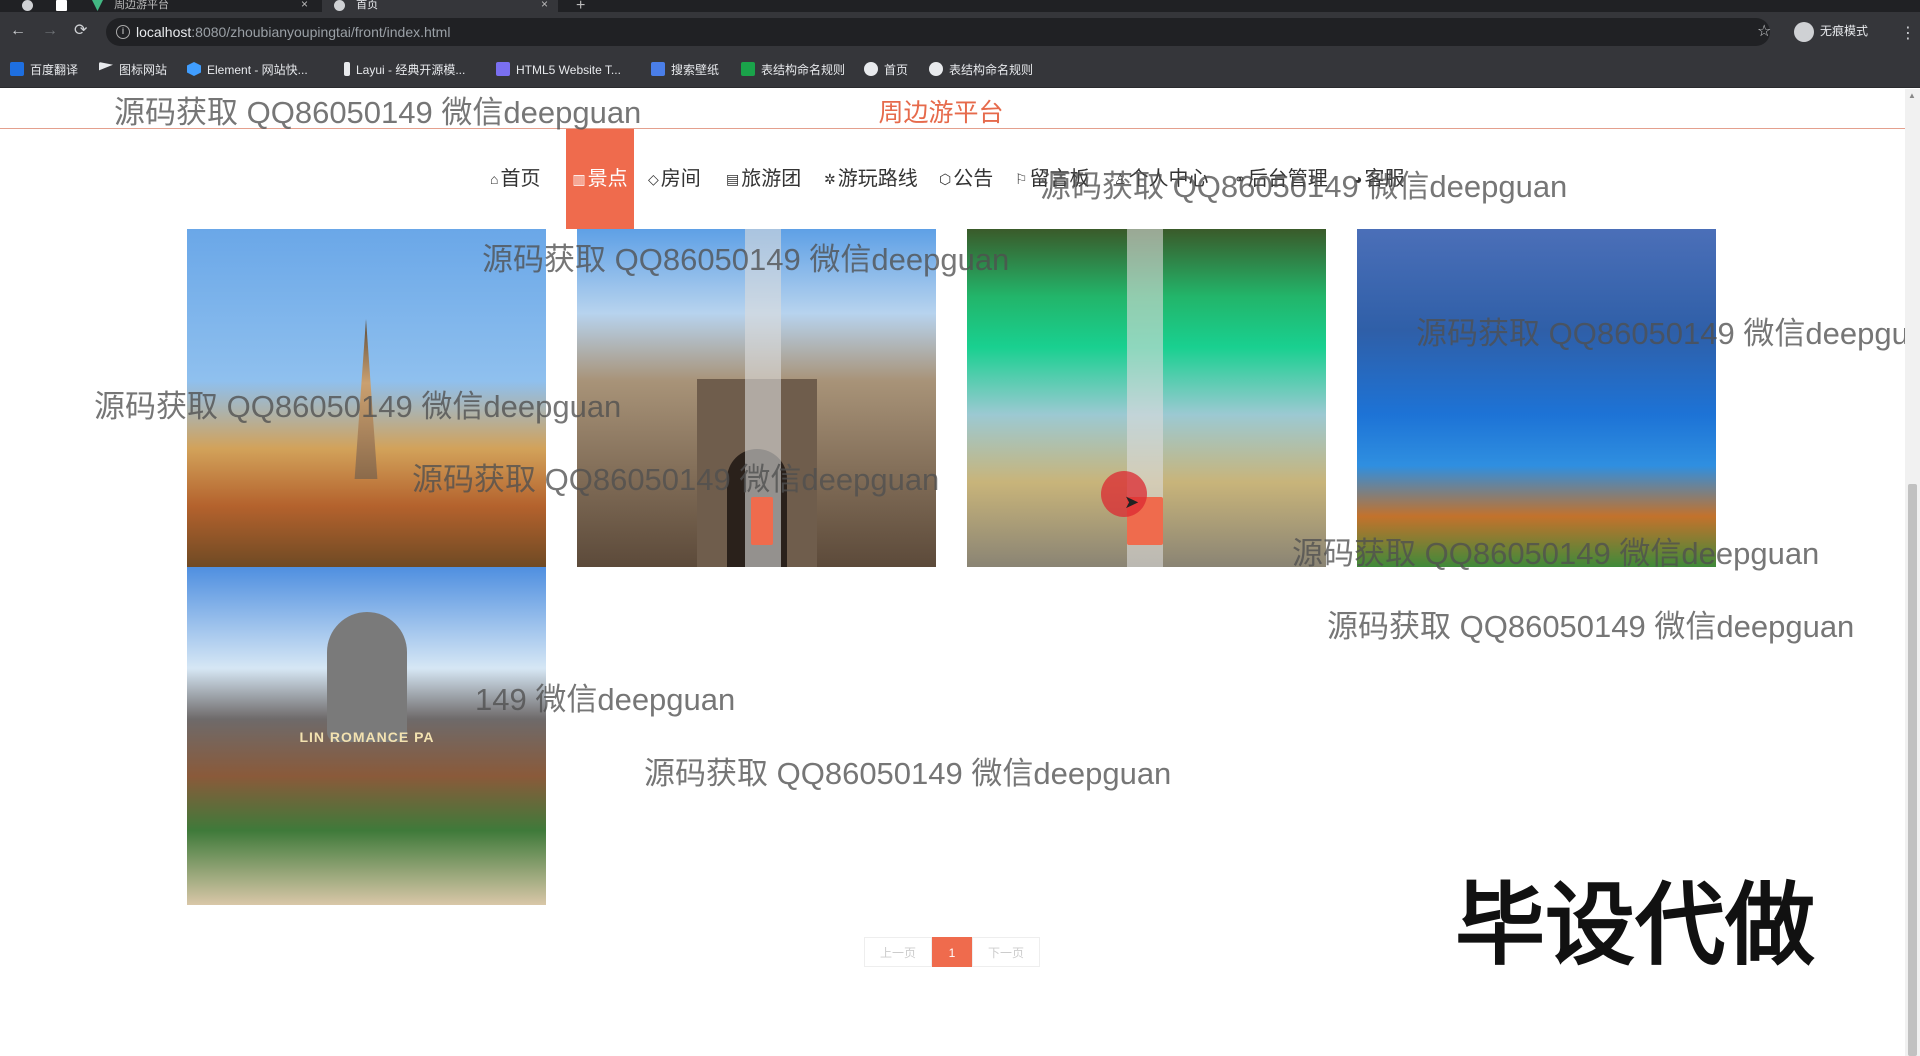 The width and height of the screenshot is (1920, 1056). What do you see at coordinates (142, 5) in the screenshot?
I see `tab-title: 周边游平台` at bounding box center [142, 5].